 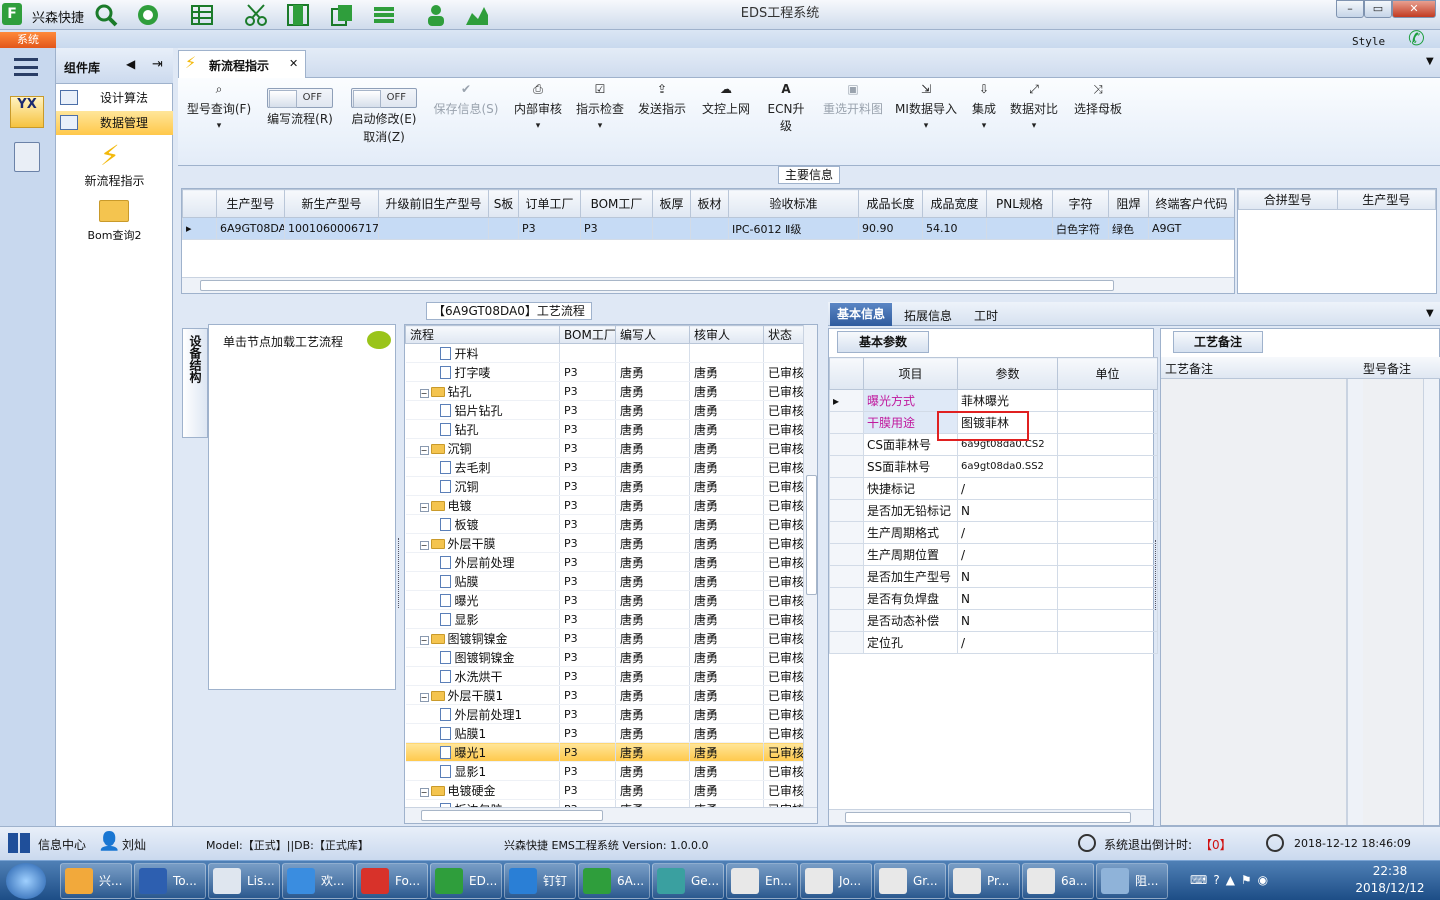 What do you see at coordinates (482, 391) in the screenshot?
I see `tree-node: − 钻孔` at bounding box center [482, 391].